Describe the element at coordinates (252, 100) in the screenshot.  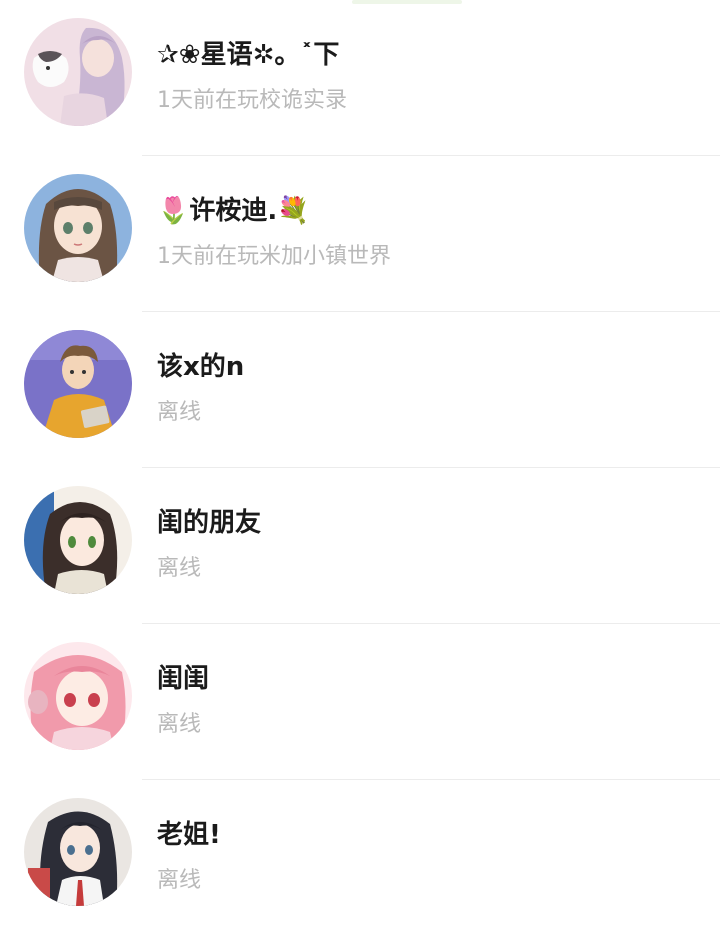
I see `friend-status: 1天前在玩校诡实录` at that location.